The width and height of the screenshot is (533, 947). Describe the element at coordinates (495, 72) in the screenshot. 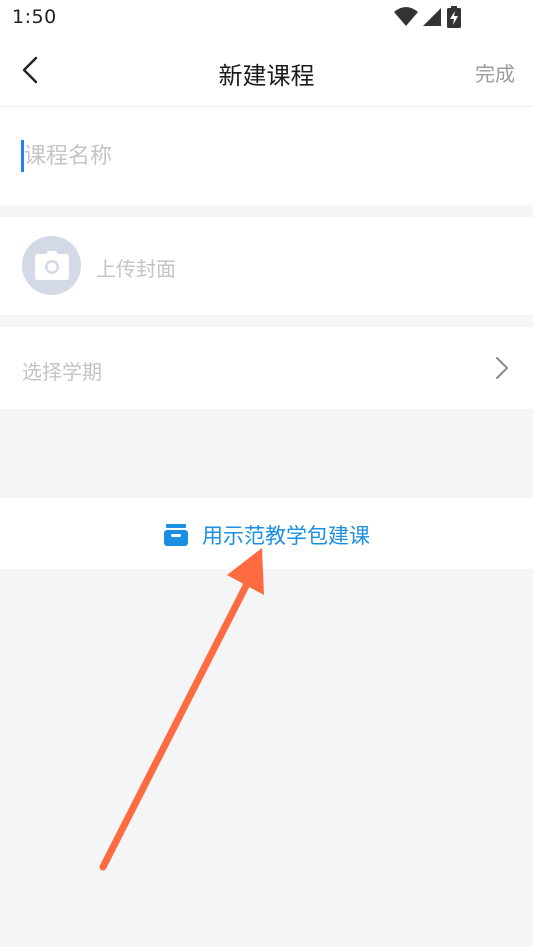

I see `done-button: 完成` at that location.